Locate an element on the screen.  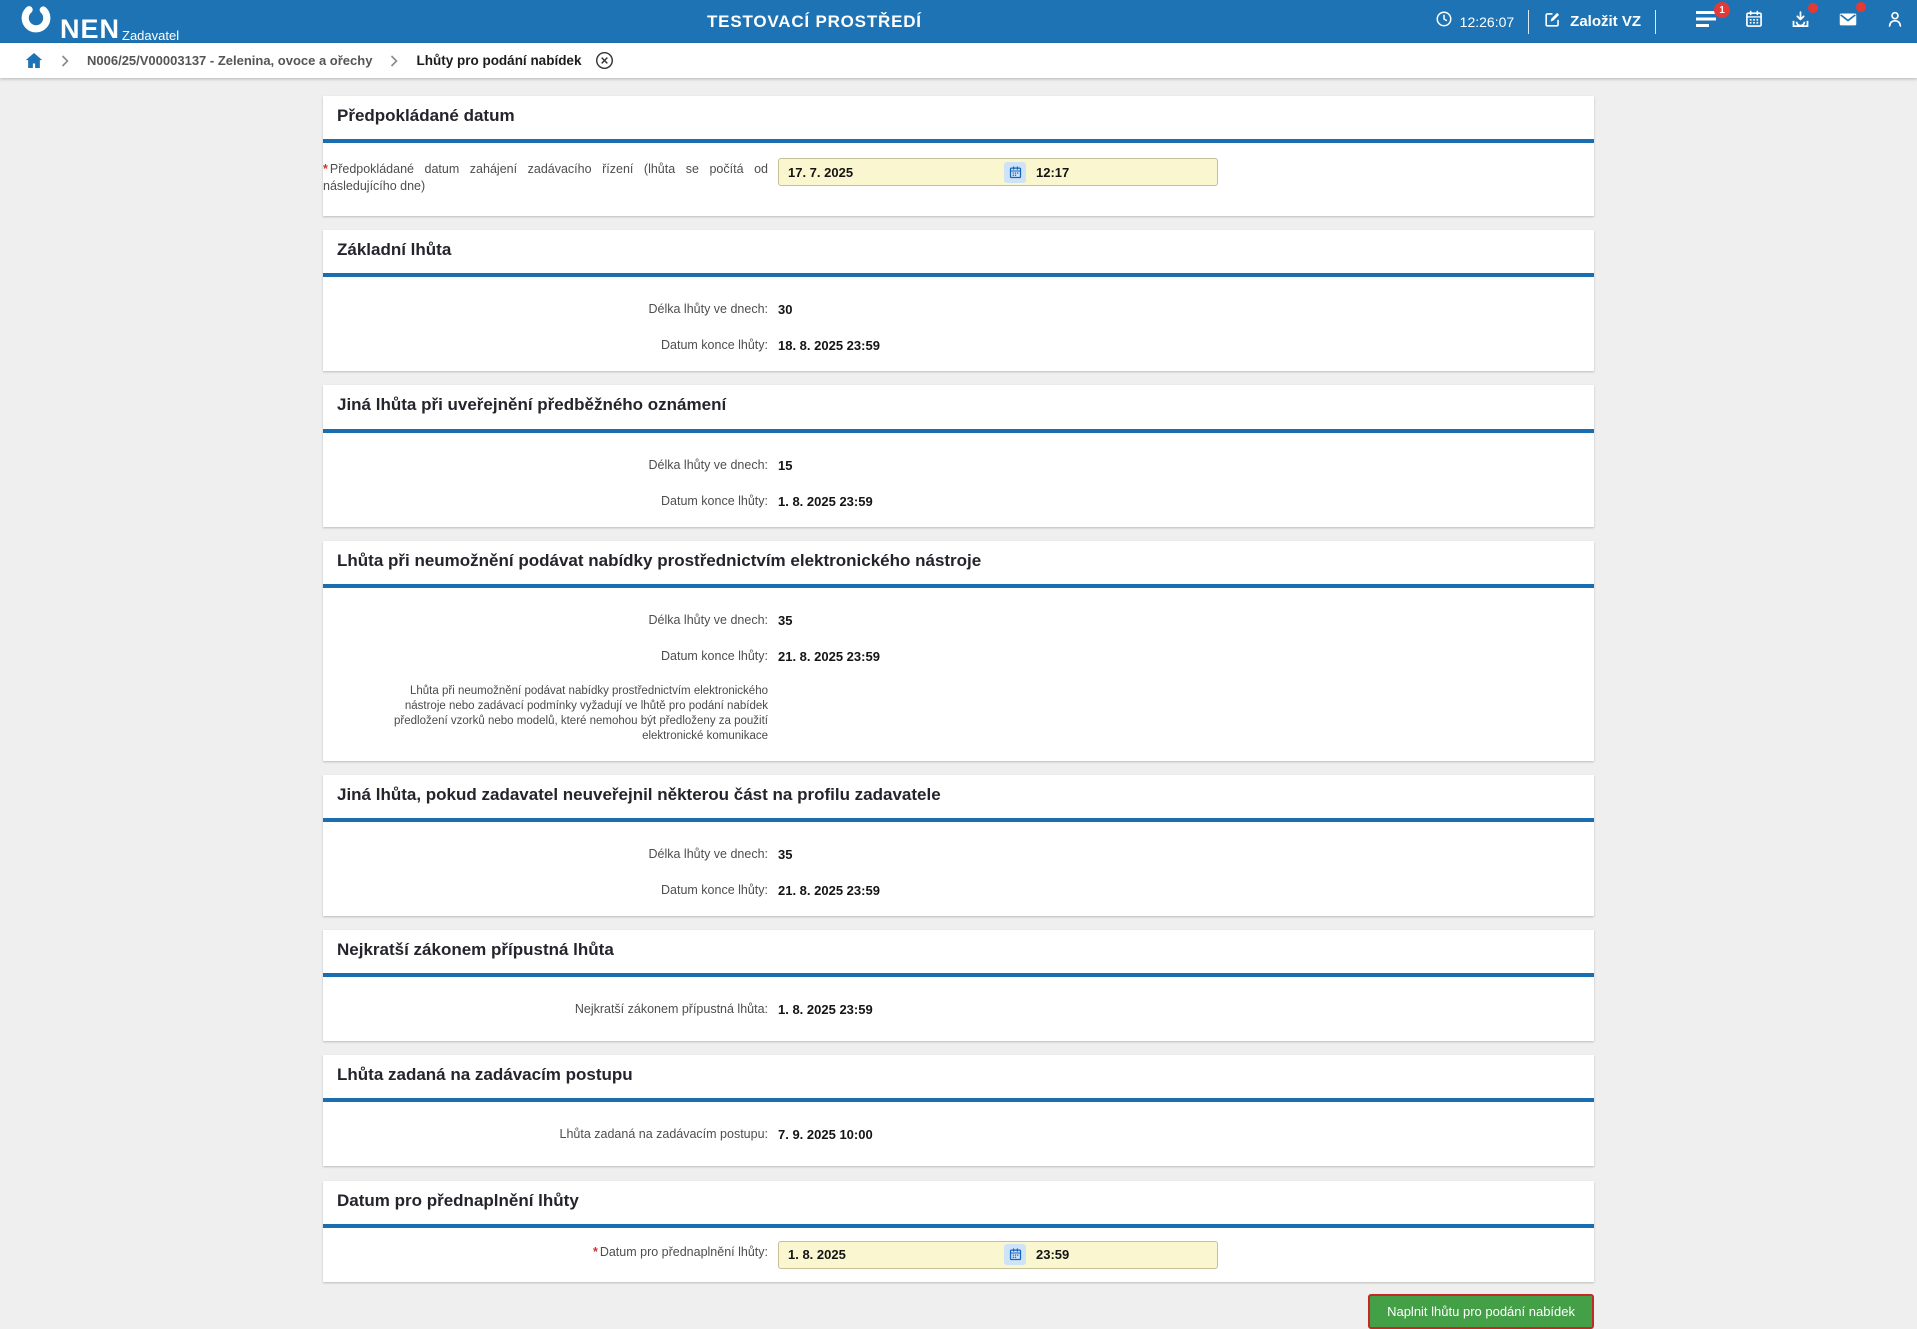
clock-icon is located at coordinates (1444, 21).